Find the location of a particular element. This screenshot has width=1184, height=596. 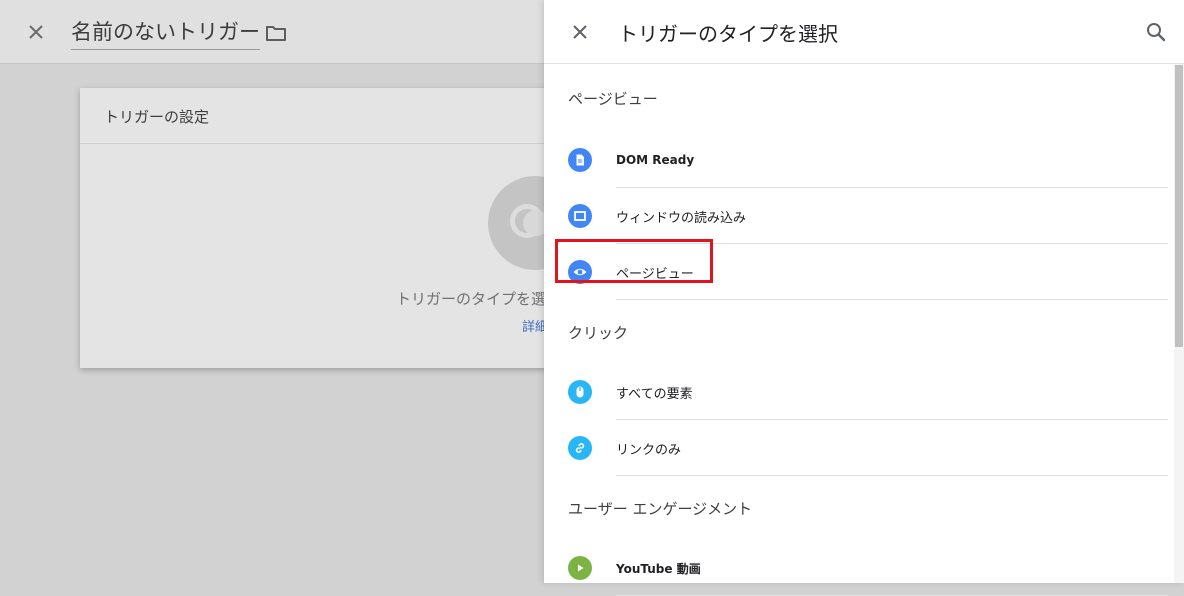

item-label: YouTube 動画 is located at coordinates (658, 568).